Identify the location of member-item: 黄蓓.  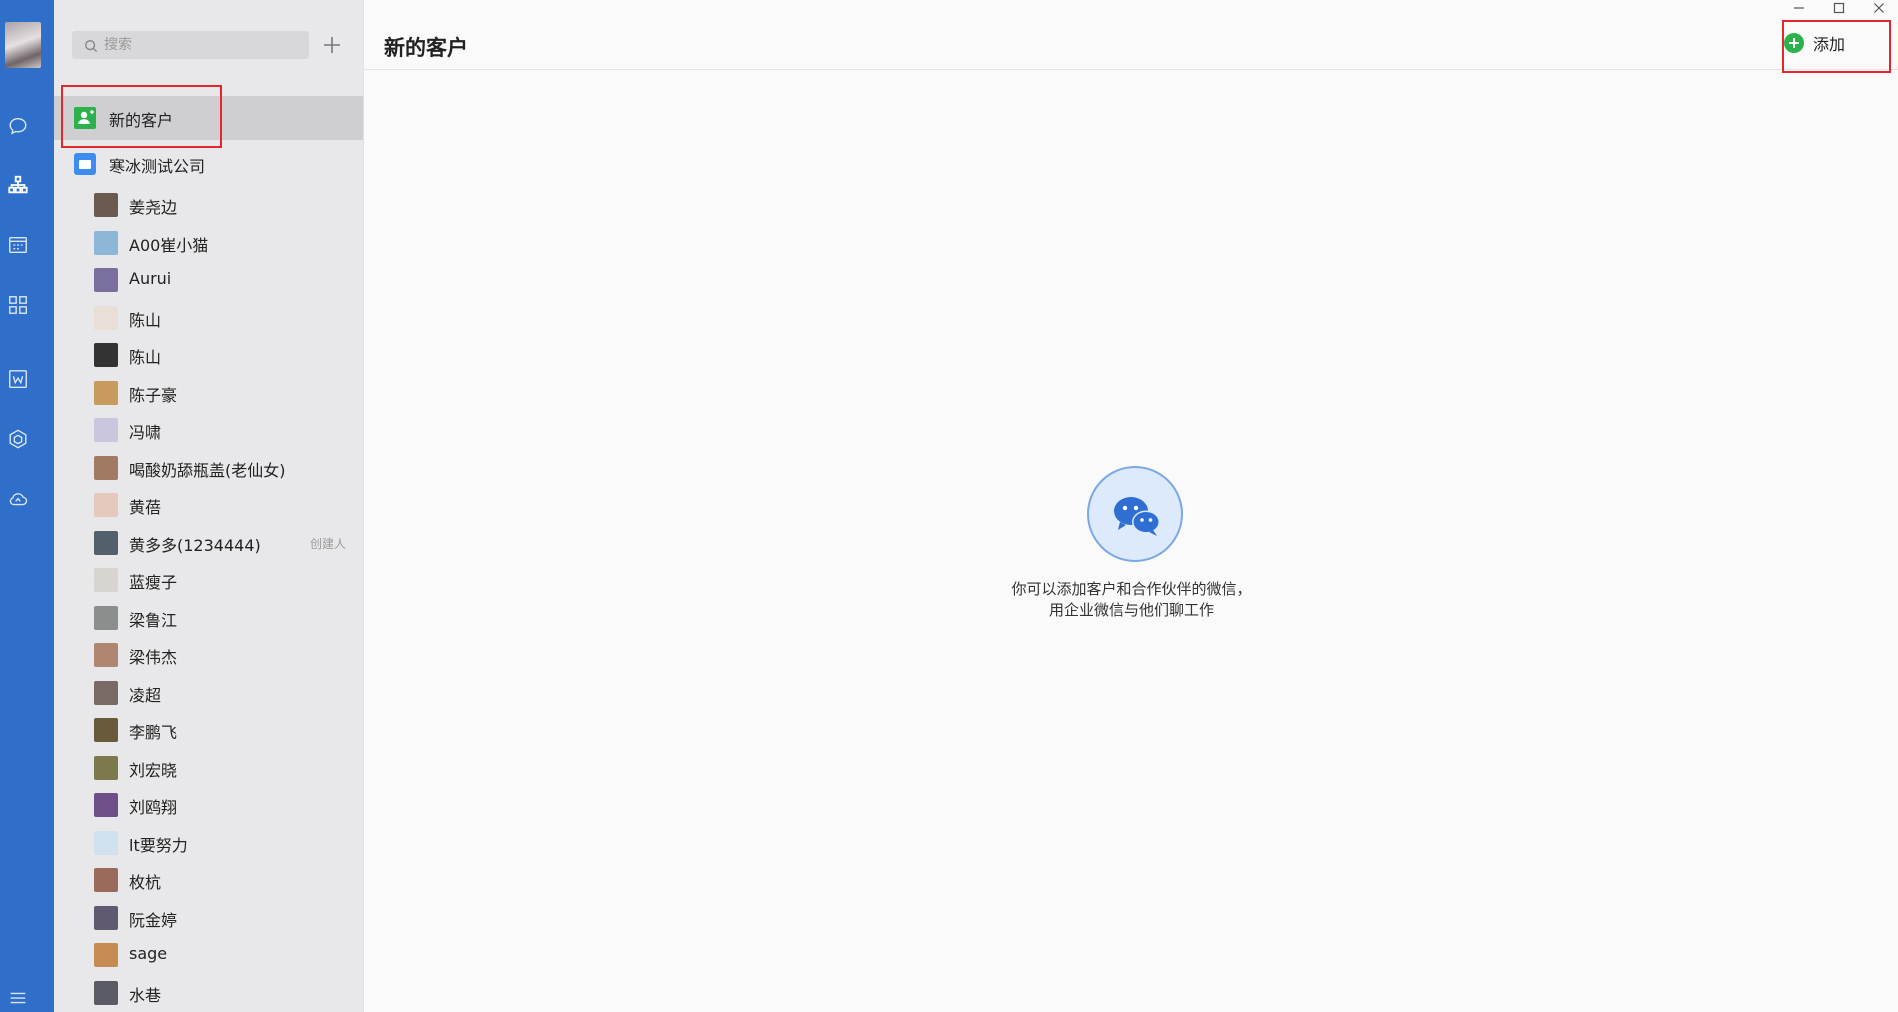
(208, 505).